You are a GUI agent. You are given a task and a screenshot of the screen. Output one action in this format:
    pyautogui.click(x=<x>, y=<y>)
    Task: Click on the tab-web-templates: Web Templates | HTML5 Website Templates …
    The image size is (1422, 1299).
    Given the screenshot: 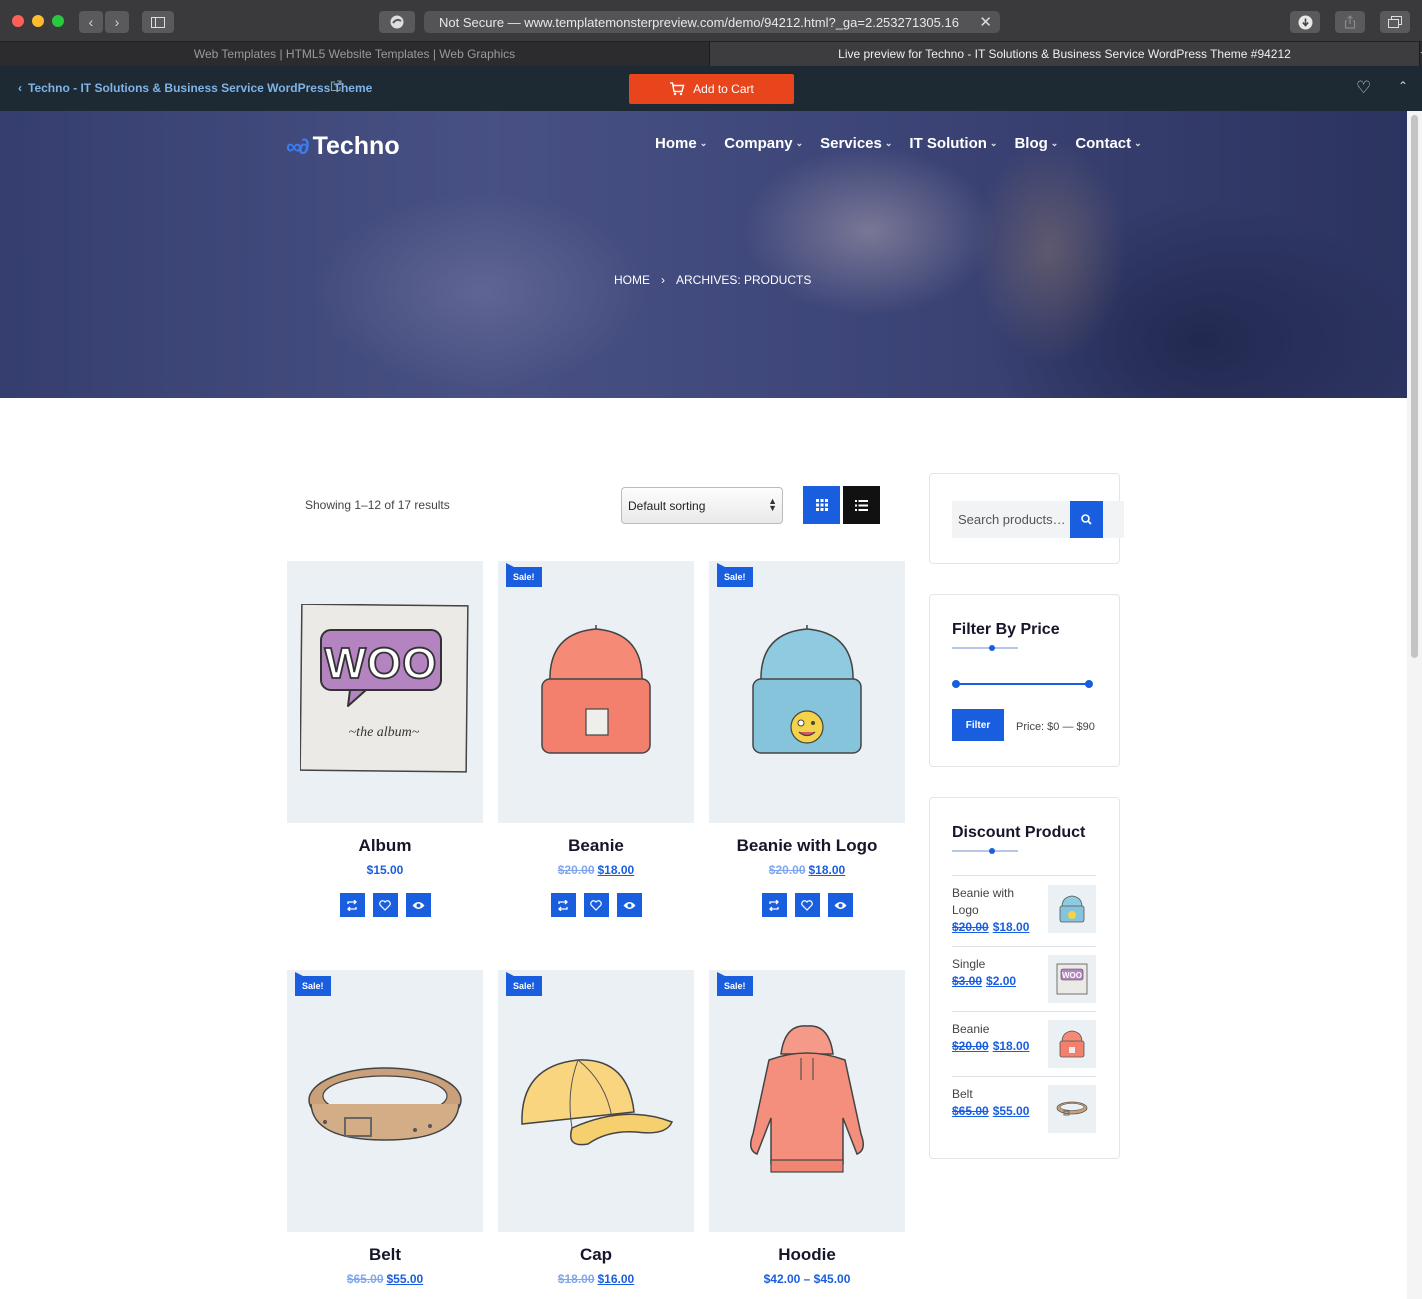 What is the action you would take?
    pyautogui.click(x=355, y=54)
    